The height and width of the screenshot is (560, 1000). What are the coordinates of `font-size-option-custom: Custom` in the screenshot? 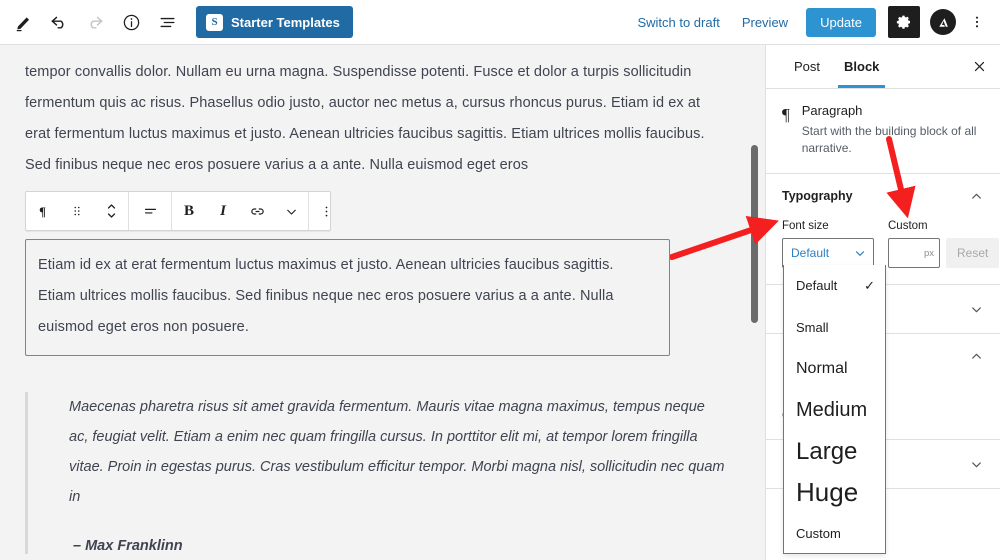 It's located at (834, 533).